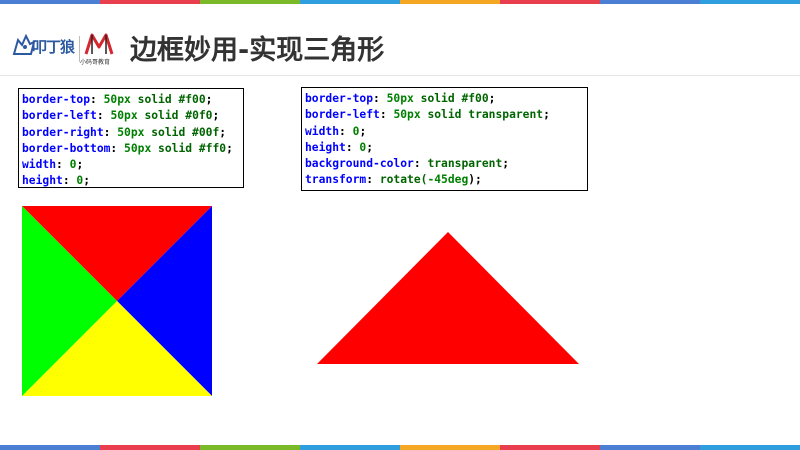  I want to click on code-property: transform, so click(336, 180).